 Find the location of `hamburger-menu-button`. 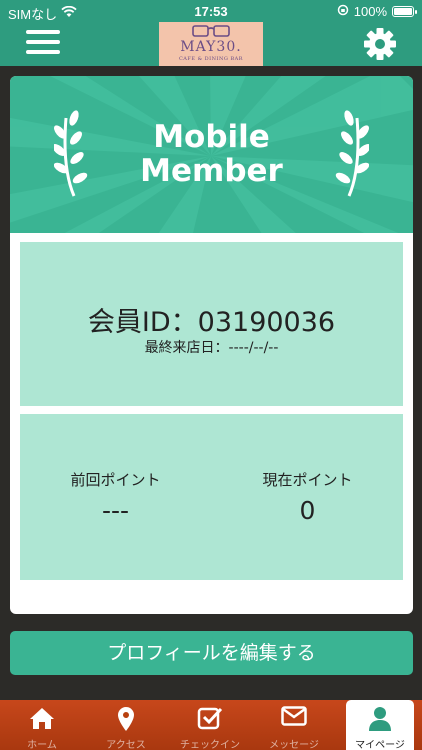

hamburger-menu-button is located at coordinates (43, 44).